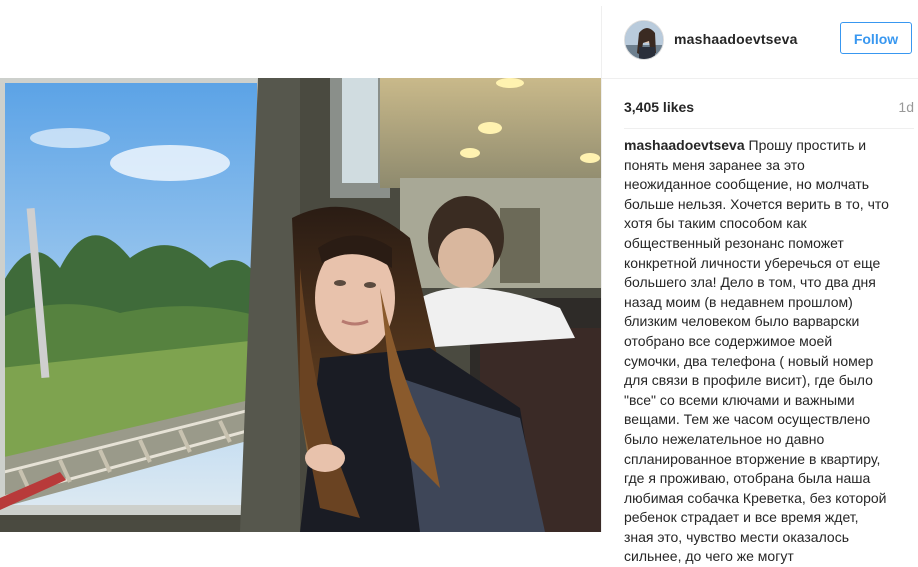 This screenshot has width=918, height=567. I want to click on post-time: 1d, so click(906, 107).